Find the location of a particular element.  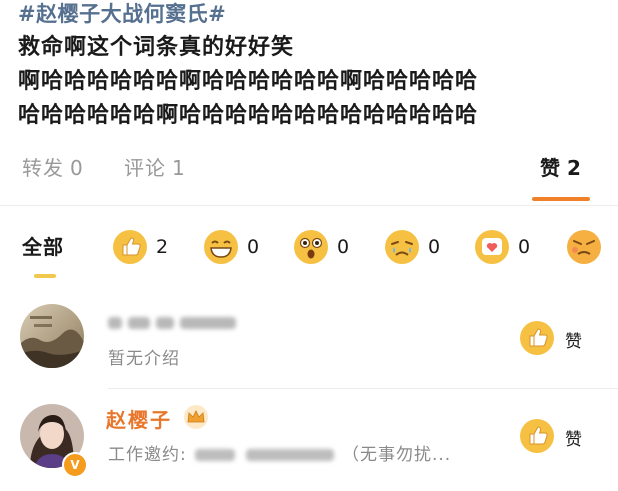

reaction-filter-bar: 全部 2 0 0 0 0 is located at coordinates (309, 249).